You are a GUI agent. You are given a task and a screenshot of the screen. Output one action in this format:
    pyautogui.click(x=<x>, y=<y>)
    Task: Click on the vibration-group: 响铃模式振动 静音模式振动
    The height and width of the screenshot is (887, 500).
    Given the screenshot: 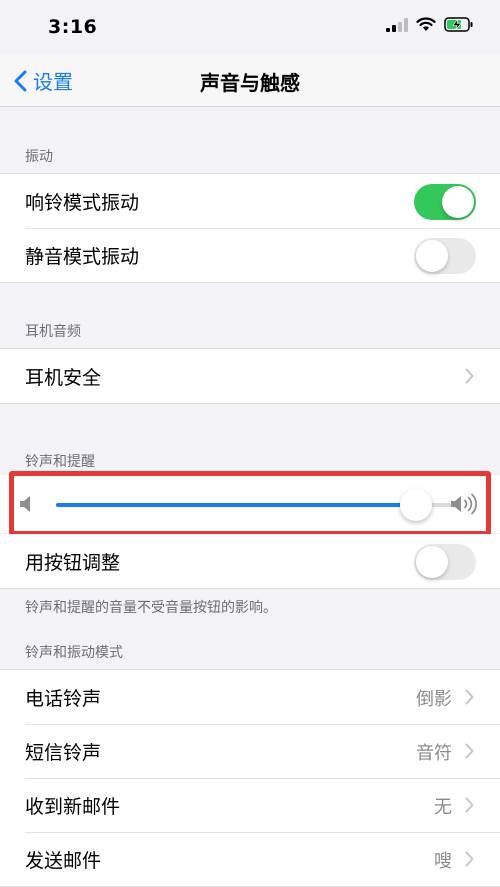 What is the action you would take?
    pyautogui.click(x=250, y=228)
    